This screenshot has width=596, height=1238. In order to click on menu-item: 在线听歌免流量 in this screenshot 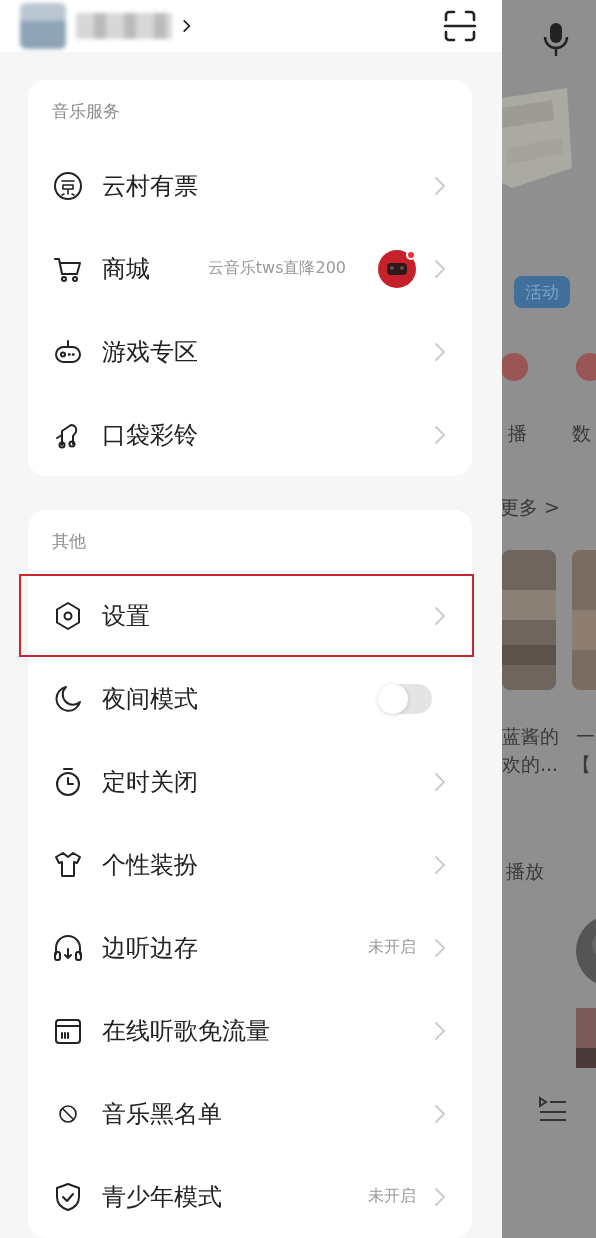, I will do `click(250, 1030)`.